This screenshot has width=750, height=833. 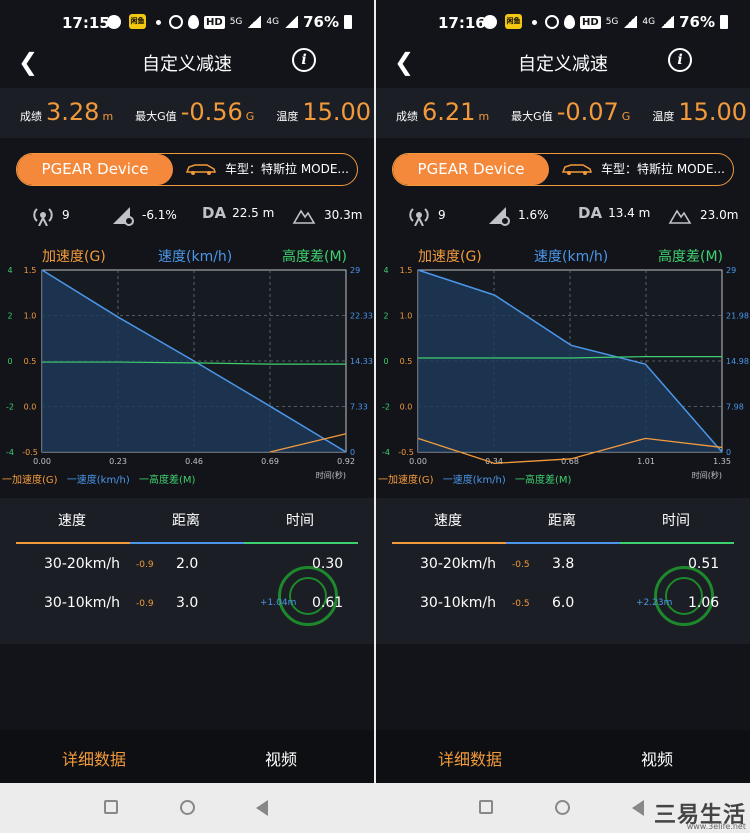 I want to click on slope-value: 1.6%, so click(x=533, y=215).